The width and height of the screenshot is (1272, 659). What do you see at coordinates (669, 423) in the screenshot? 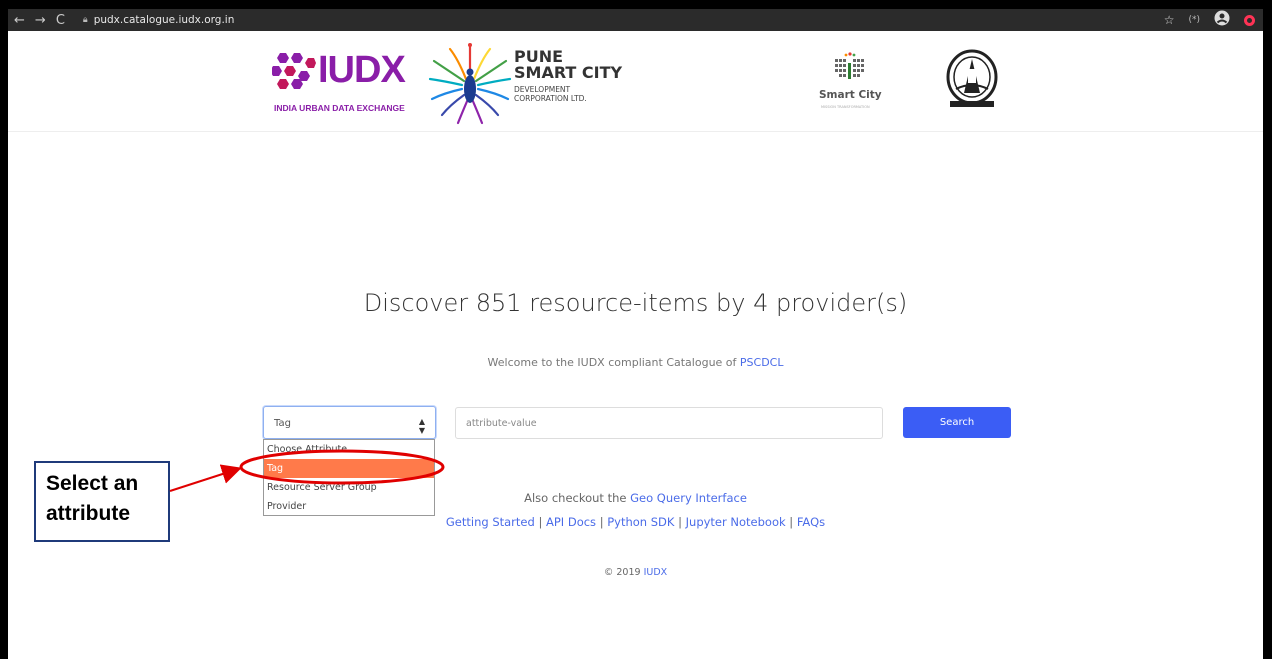
I see `attribute-value-input: attribute-value` at bounding box center [669, 423].